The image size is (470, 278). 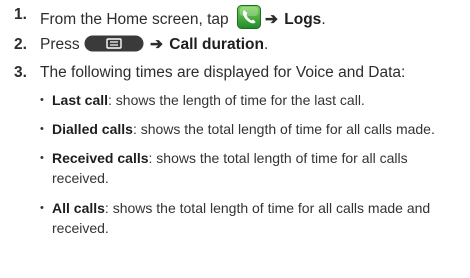 What do you see at coordinates (78, 208) in the screenshot?
I see `bullet-term: All calls` at bounding box center [78, 208].